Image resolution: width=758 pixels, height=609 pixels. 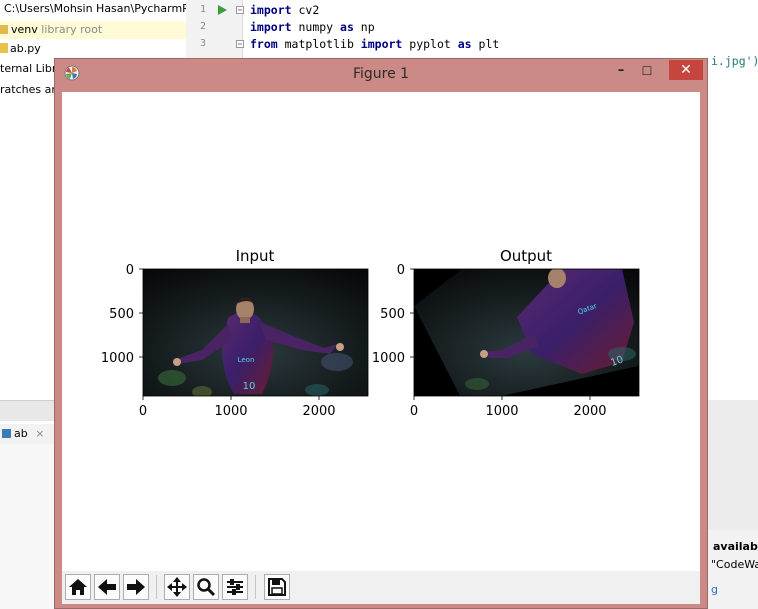 What do you see at coordinates (25, 48) in the screenshot?
I see `tree-item-label: ab.py` at bounding box center [25, 48].